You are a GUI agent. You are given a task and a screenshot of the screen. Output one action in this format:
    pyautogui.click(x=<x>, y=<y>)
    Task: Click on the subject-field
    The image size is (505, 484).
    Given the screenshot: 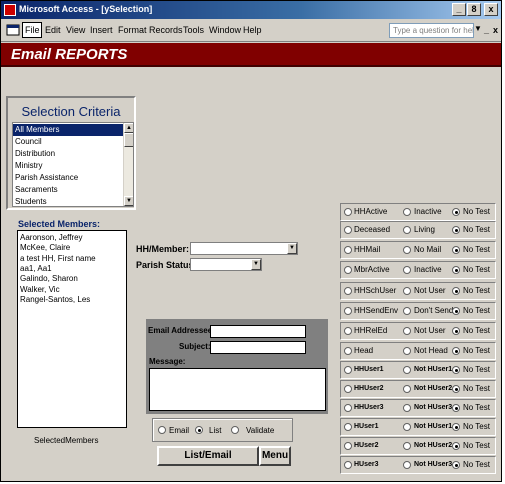 What is the action you would take?
    pyautogui.click(x=258, y=347)
    